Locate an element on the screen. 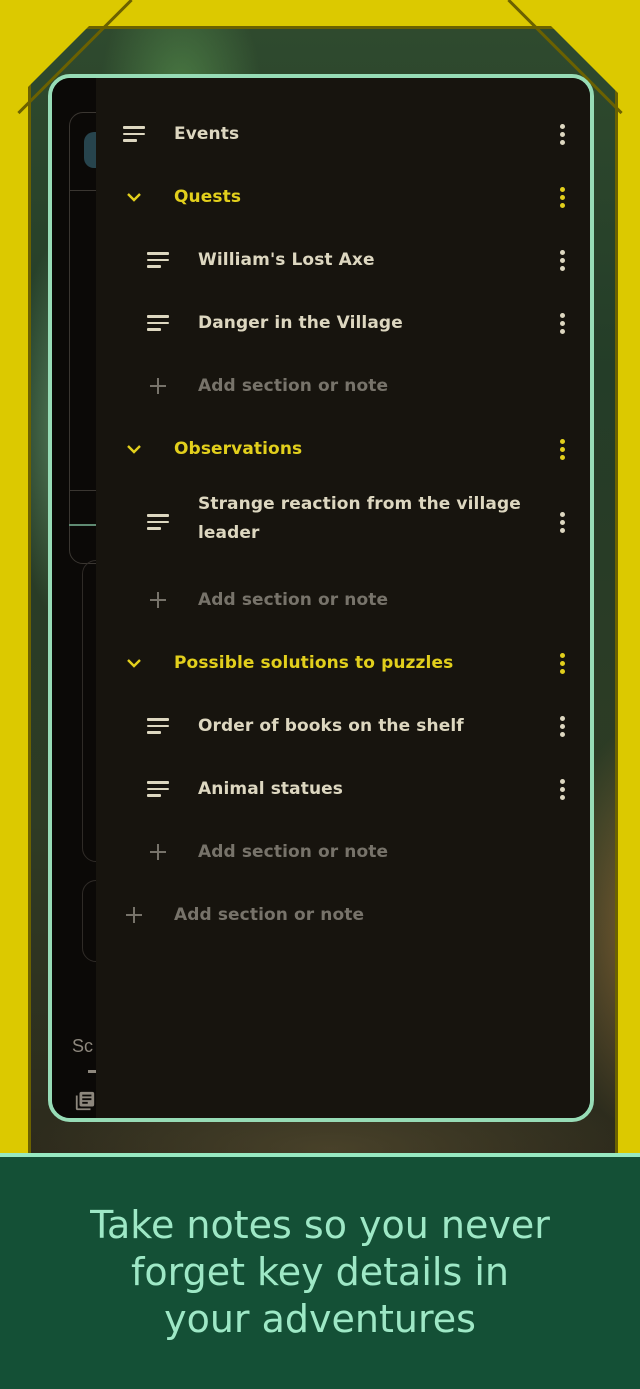  section-label: Possible solutions to puzzles is located at coordinates (314, 663).